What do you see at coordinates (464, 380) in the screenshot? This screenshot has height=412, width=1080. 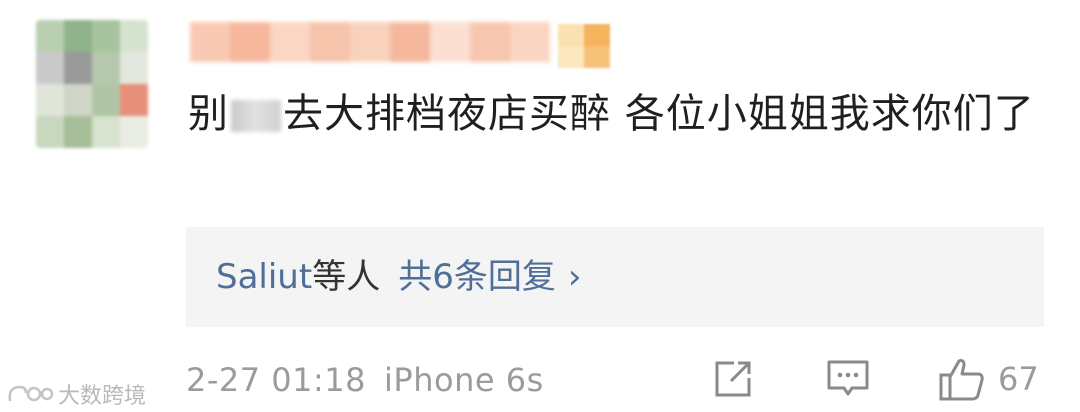 I see `comment-source: iPhone 6s` at bounding box center [464, 380].